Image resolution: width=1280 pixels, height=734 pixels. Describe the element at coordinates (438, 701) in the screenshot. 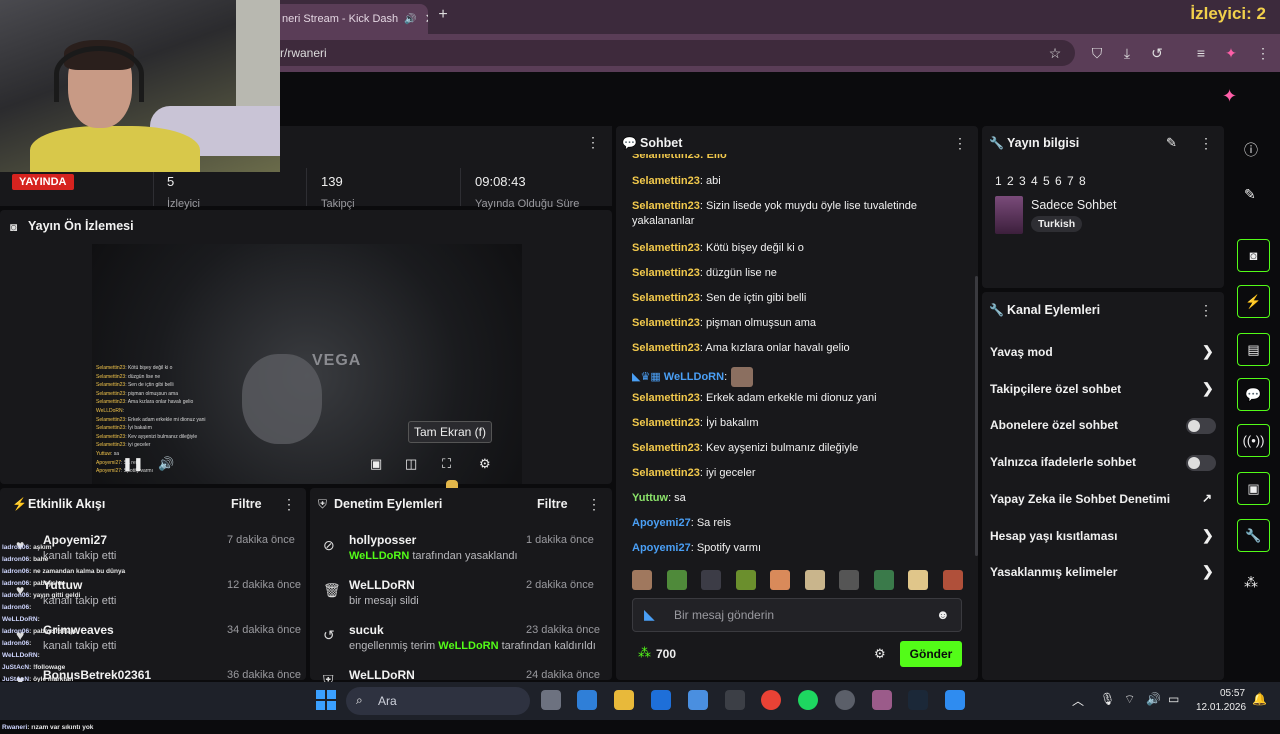

I see `taskbar-search` at that location.